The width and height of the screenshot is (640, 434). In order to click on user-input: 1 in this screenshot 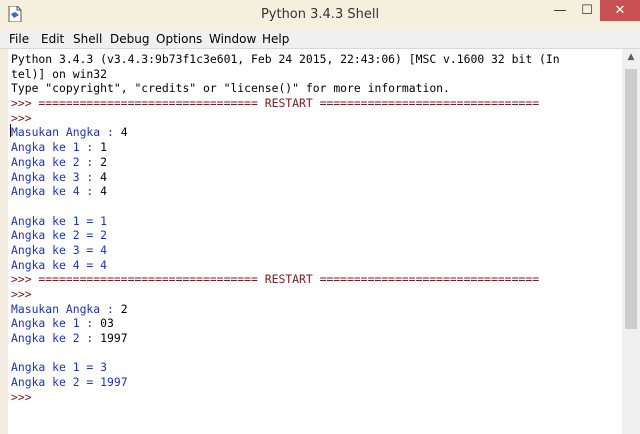, I will do `click(104, 147)`.